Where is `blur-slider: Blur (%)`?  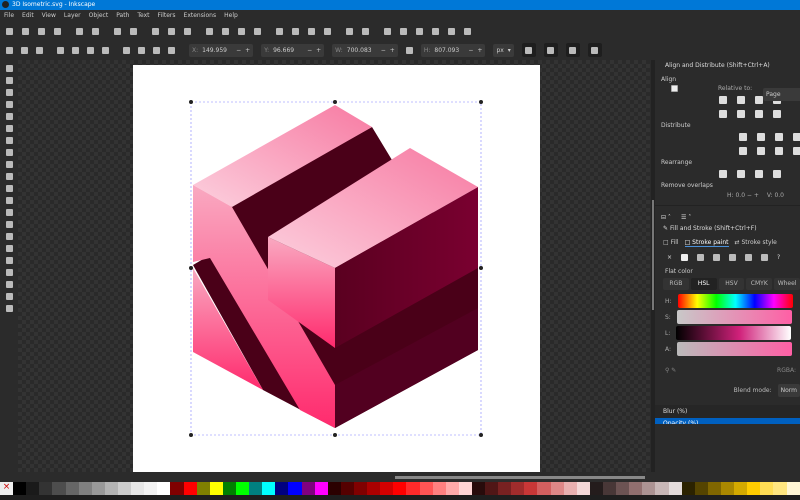
blur-slider: Blur (%) is located at coordinates (727, 411).